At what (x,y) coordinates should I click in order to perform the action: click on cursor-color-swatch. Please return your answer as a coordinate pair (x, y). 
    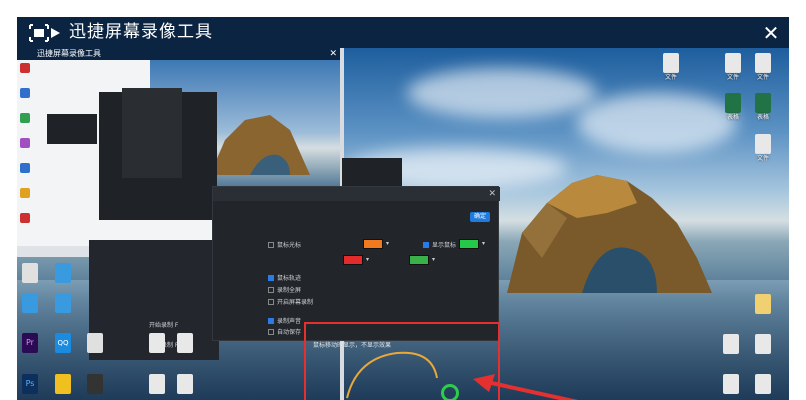
    Looking at the image, I should click on (373, 244).